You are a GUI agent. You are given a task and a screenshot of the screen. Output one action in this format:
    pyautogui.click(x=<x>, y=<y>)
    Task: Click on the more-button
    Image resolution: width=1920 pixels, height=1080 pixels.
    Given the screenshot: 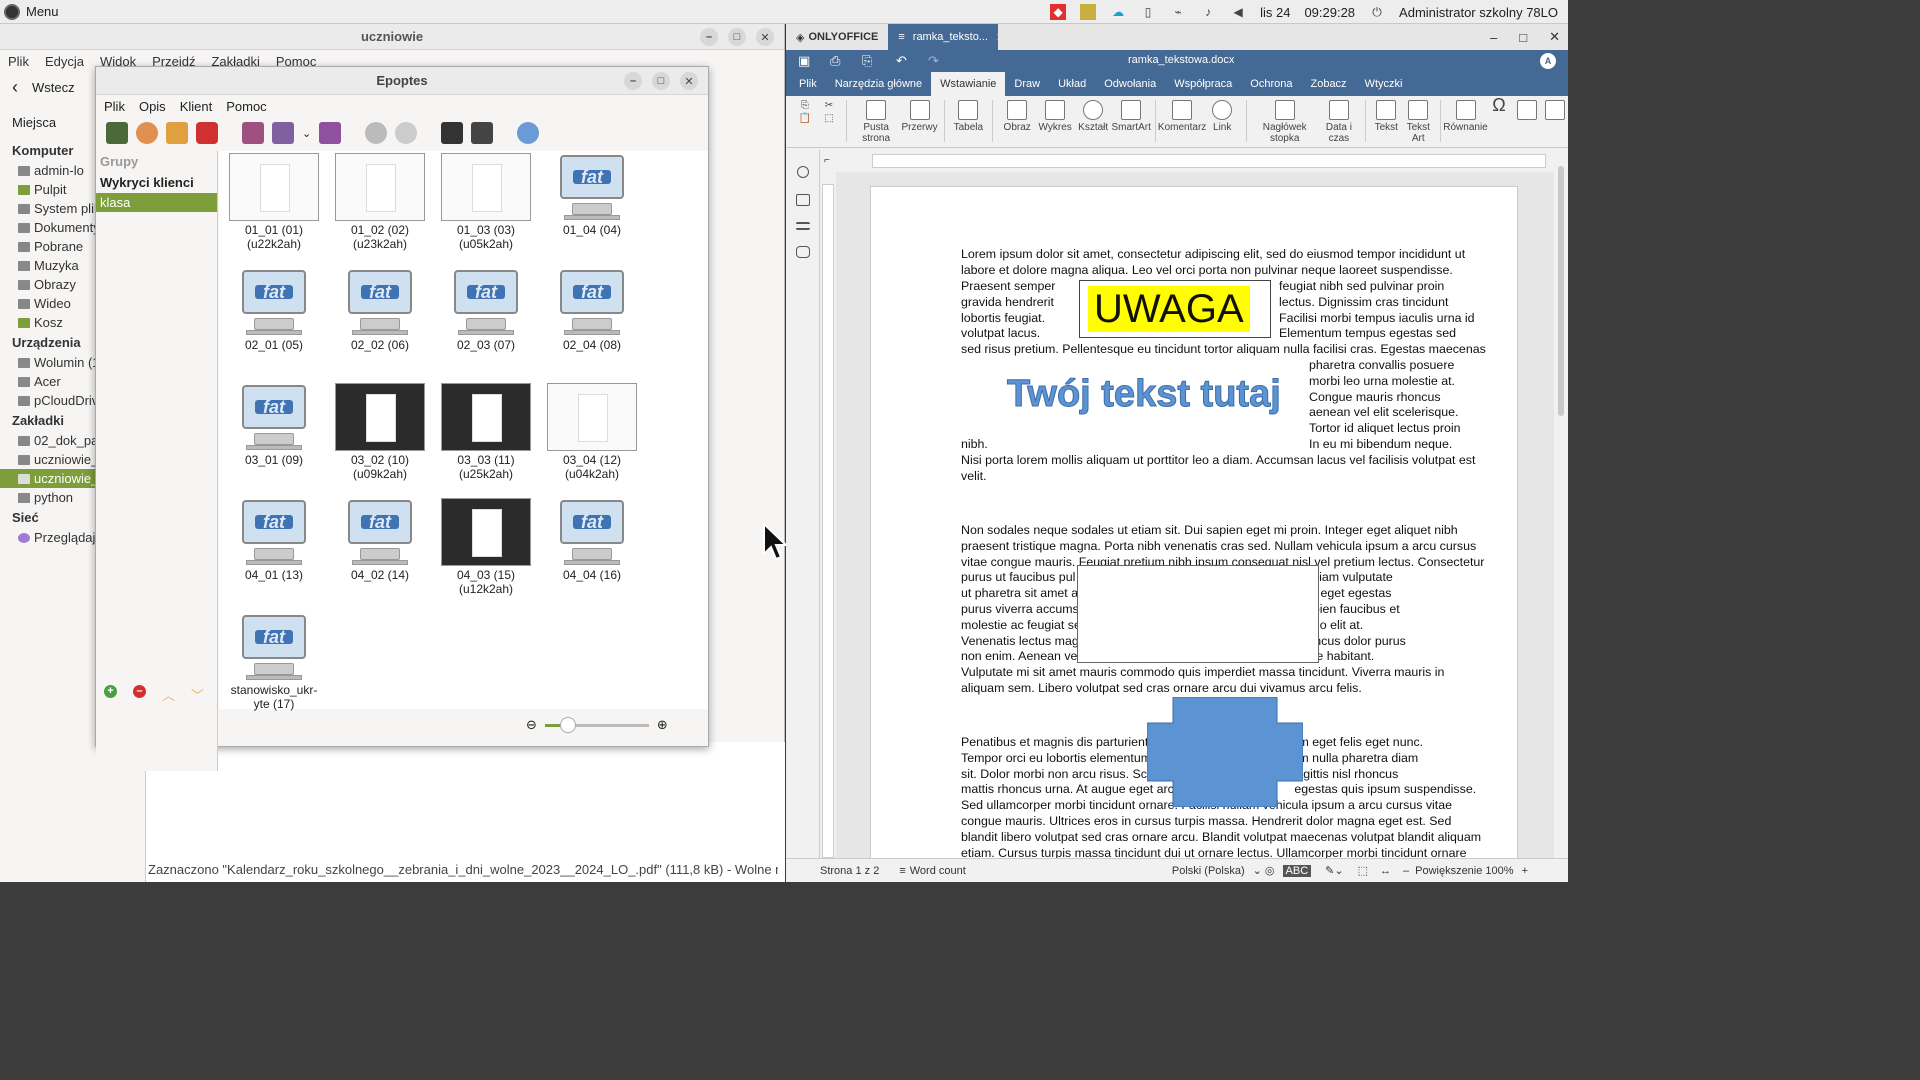 What is the action you would take?
    pyautogui.click(x=1555, y=110)
    